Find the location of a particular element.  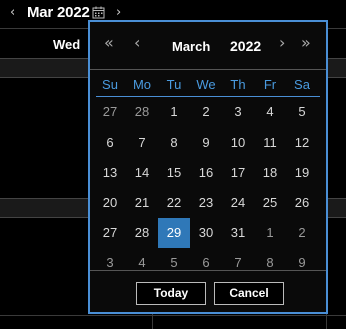

weekday-label: Fr is located at coordinates (270, 84).